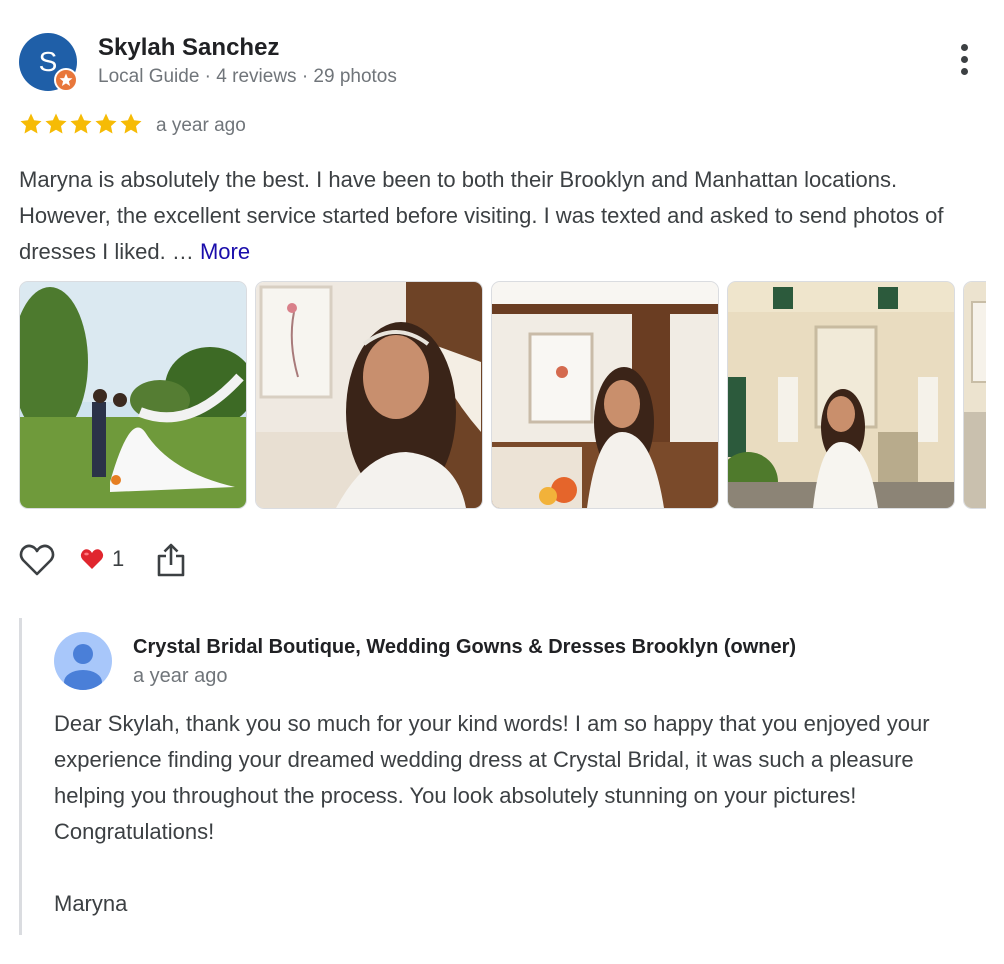  I want to click on more-link: More, so click(225, 251).